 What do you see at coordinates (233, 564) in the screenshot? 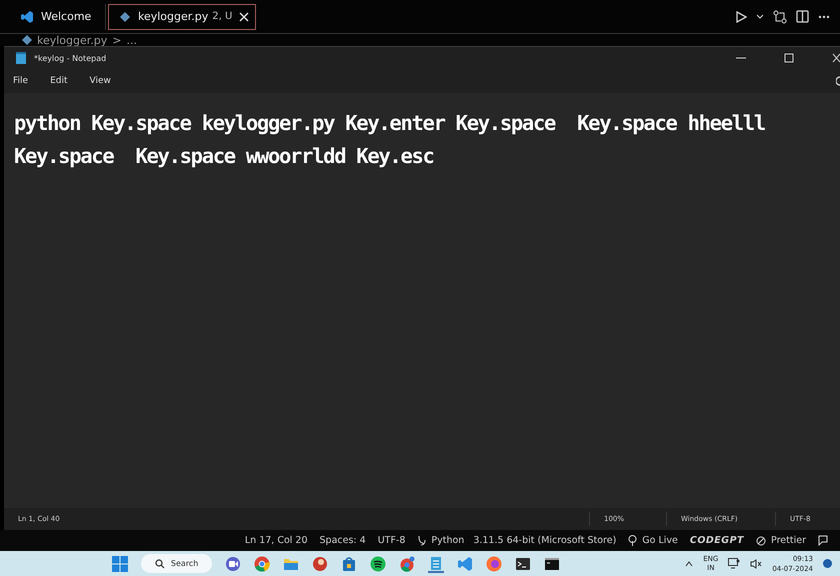
I see `video-call-app-icon` at bounding box center [233, 564].